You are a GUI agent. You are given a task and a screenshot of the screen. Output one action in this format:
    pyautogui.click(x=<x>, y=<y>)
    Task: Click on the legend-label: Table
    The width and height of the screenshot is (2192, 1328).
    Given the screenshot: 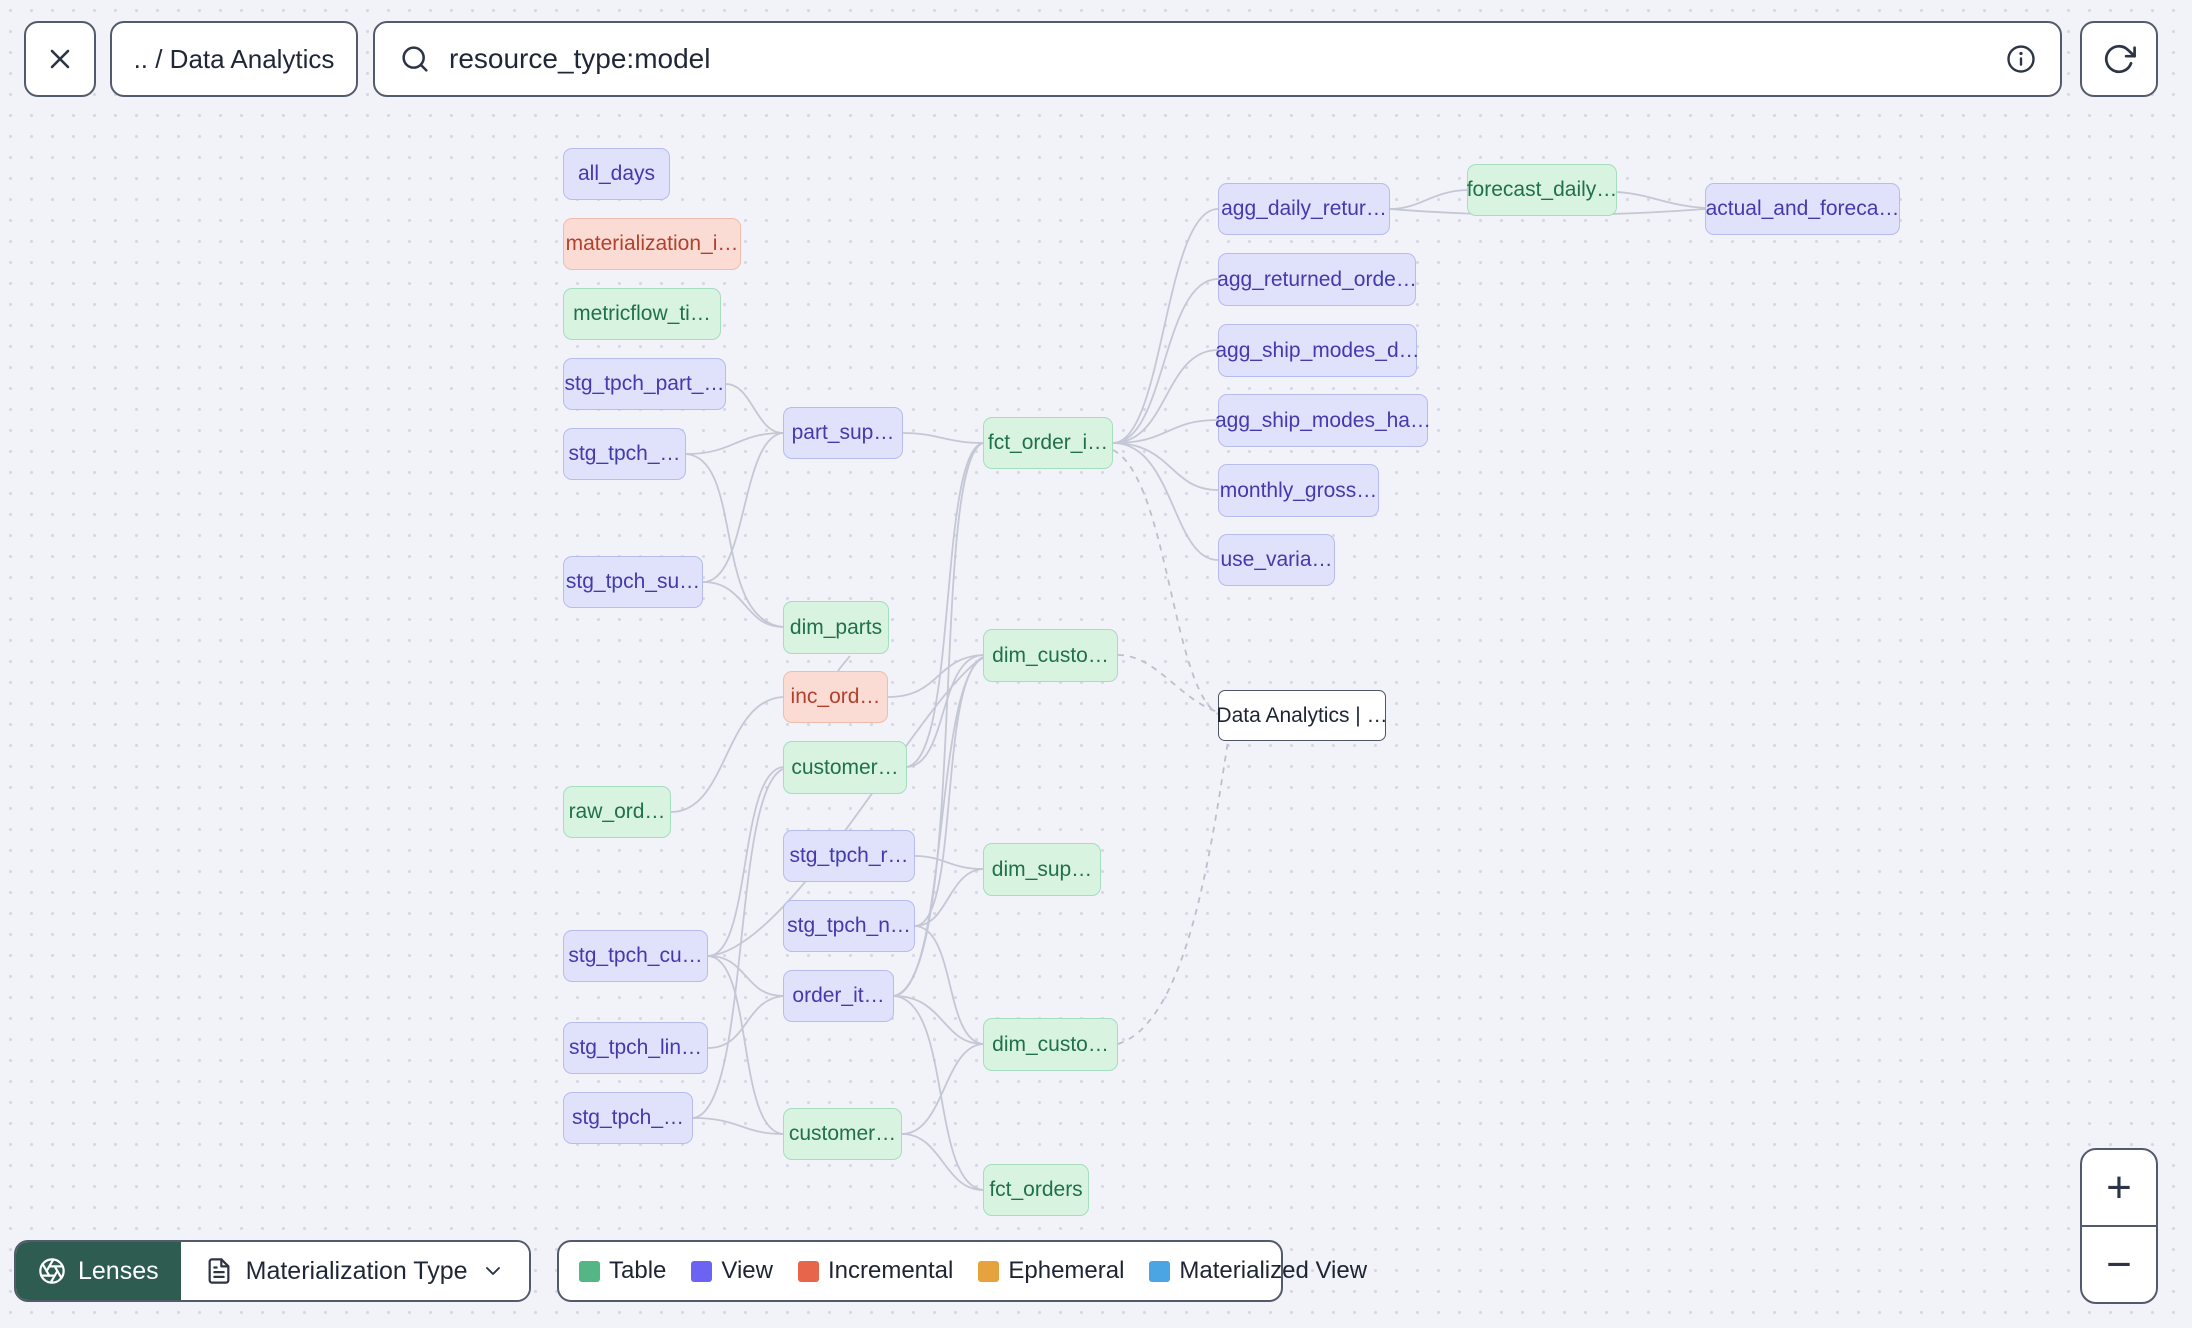 What is the action you would take?
    pyautogui.click(x=638, y=1270)
    